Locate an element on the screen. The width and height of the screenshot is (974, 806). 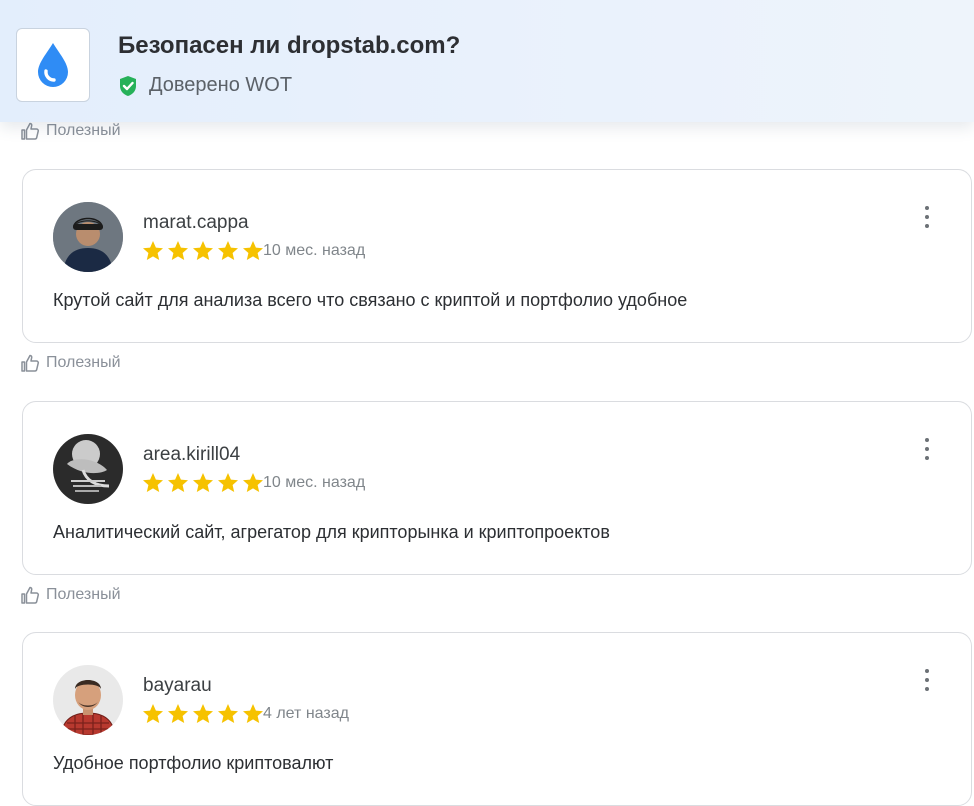
review-username: bayarau is located at coordinates (177, 686).